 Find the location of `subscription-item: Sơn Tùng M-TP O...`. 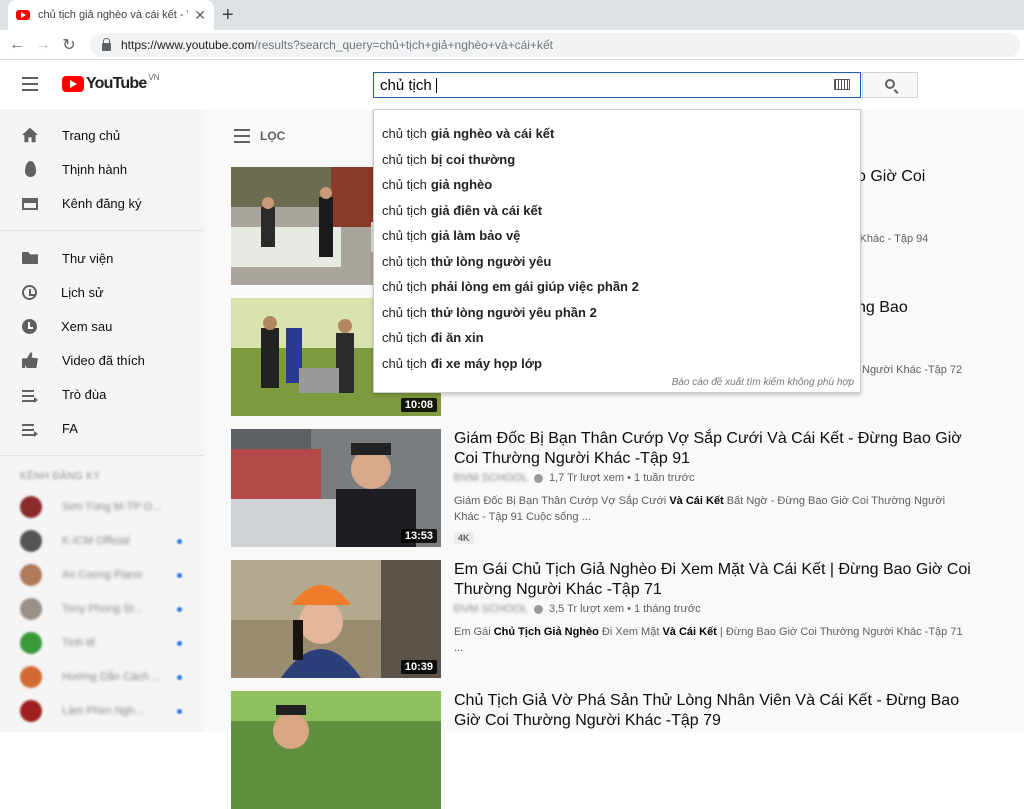

subscription-item: Sơn Tùng M-TP O... is located at coordinates (102, 507).